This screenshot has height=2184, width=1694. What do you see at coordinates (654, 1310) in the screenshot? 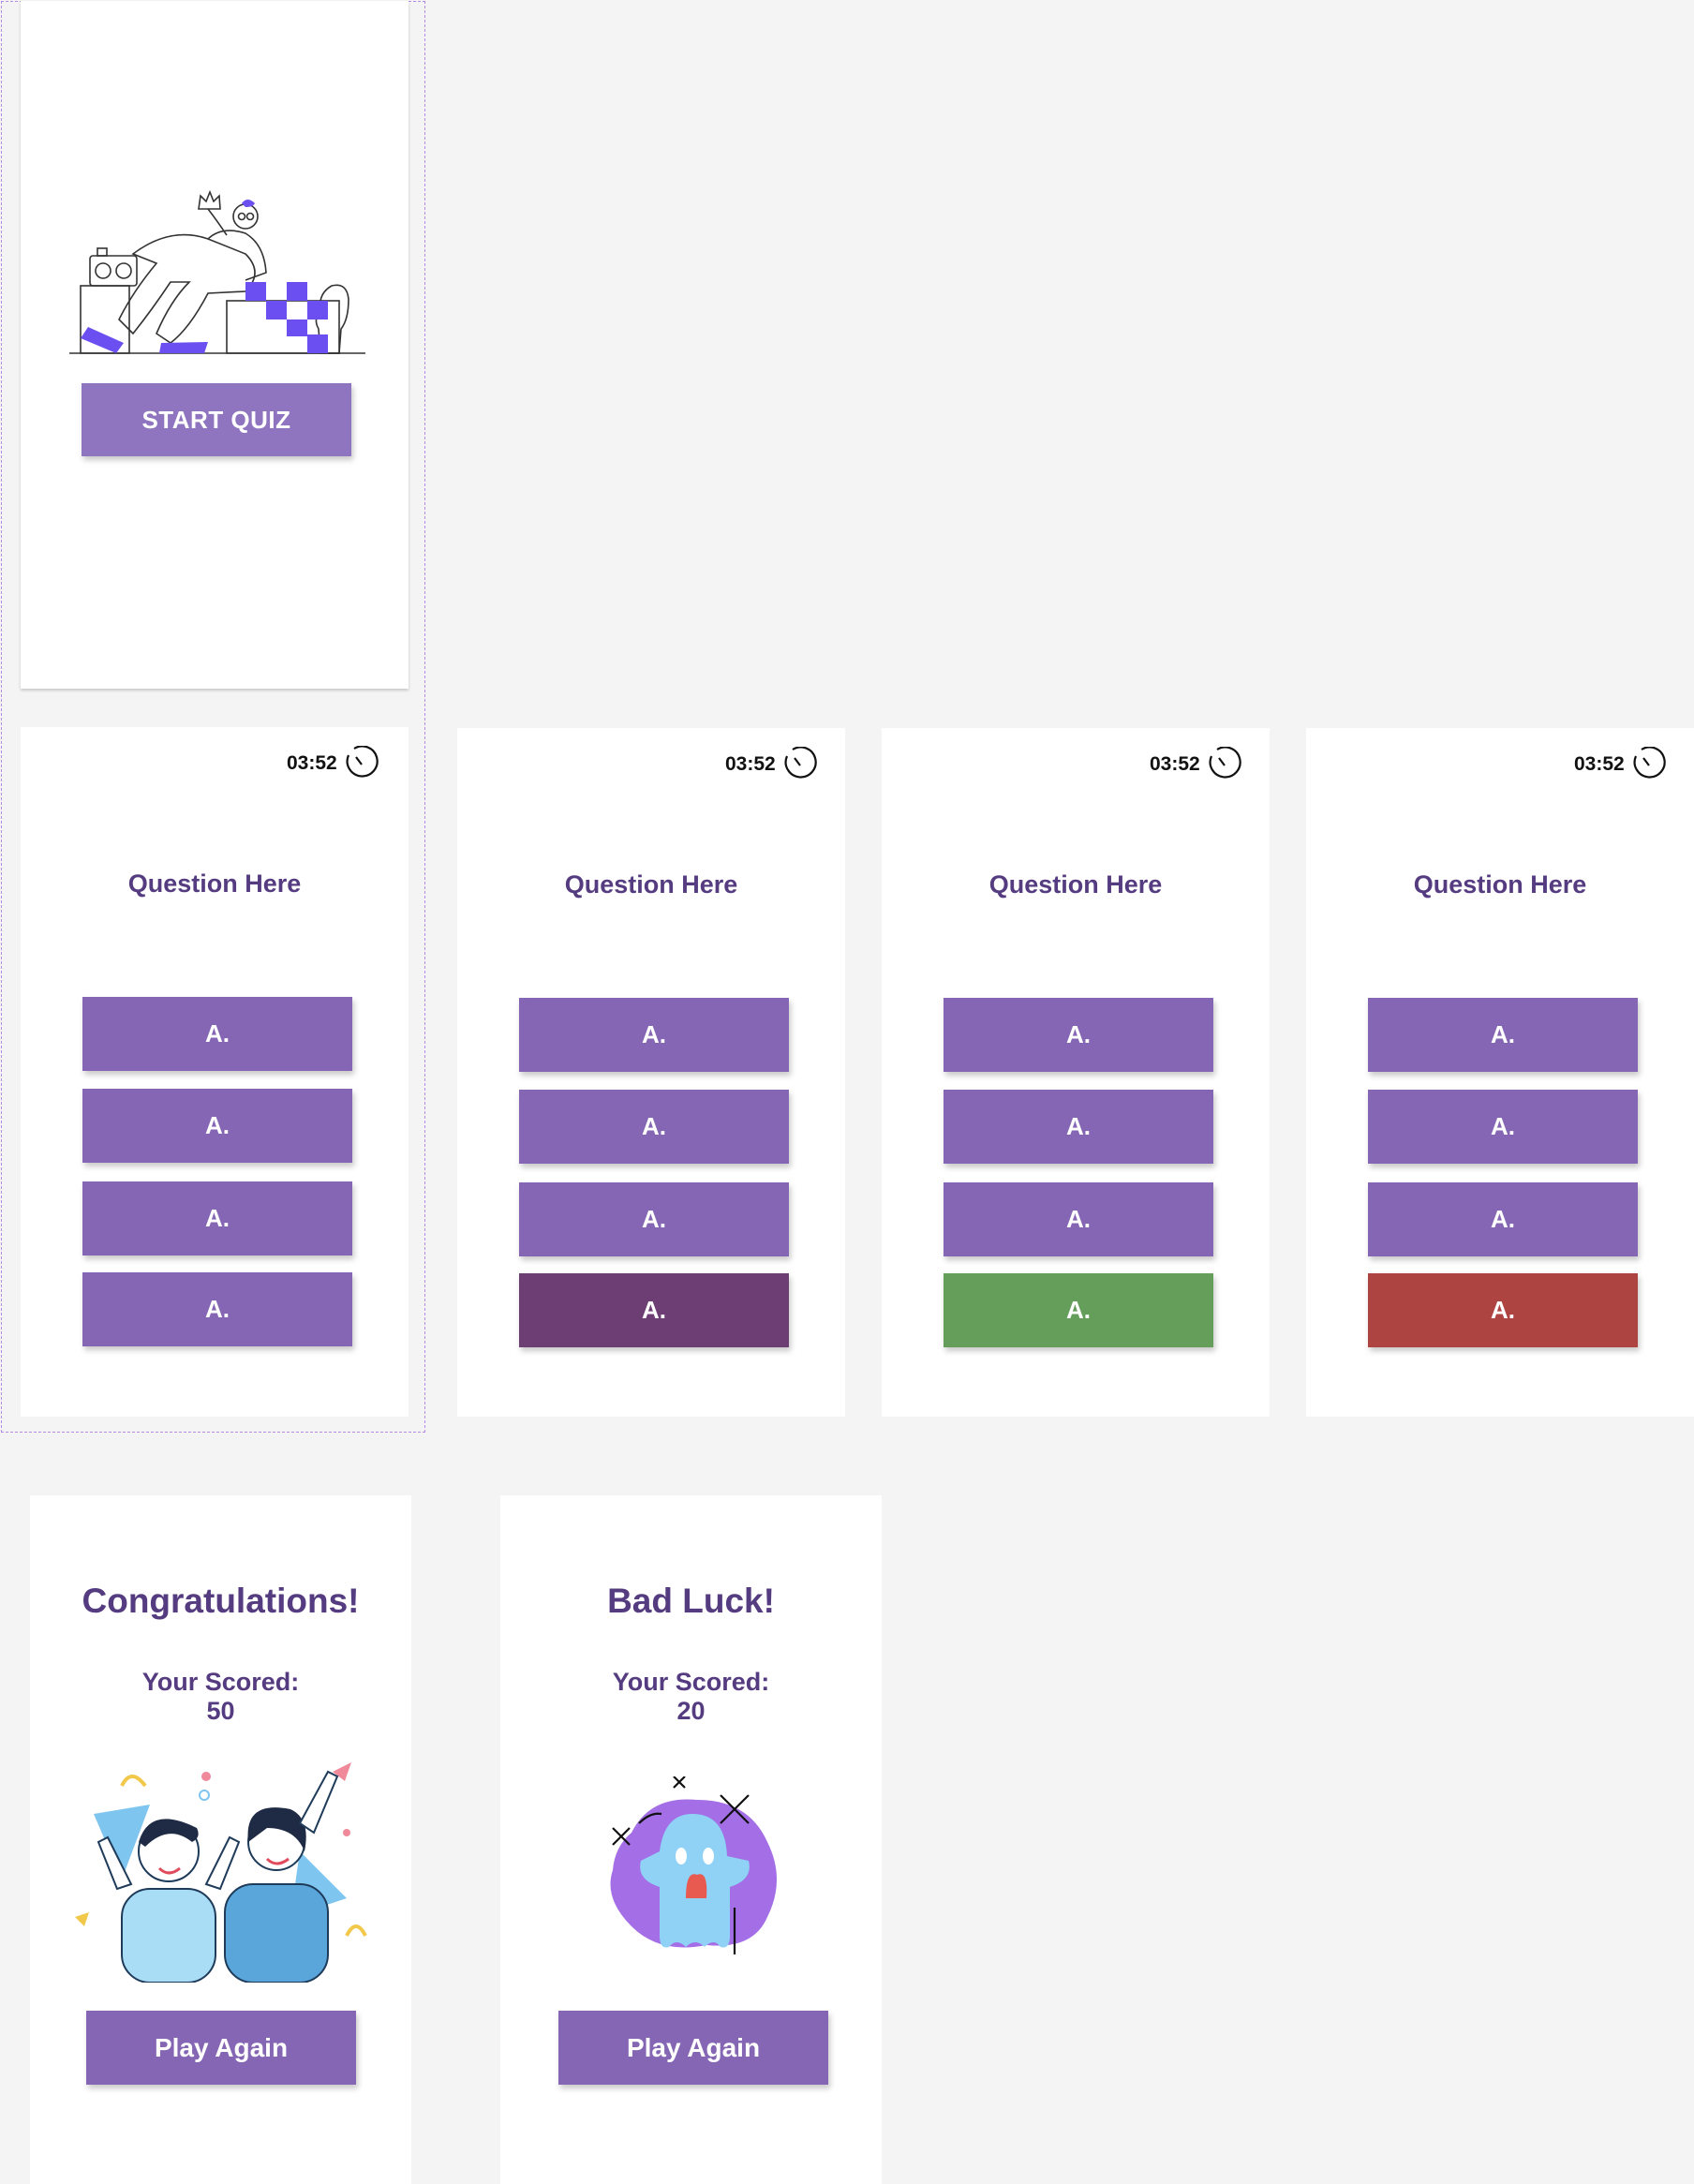
I see `answer-button-selected: A.` at bounding box center [654, 1310].